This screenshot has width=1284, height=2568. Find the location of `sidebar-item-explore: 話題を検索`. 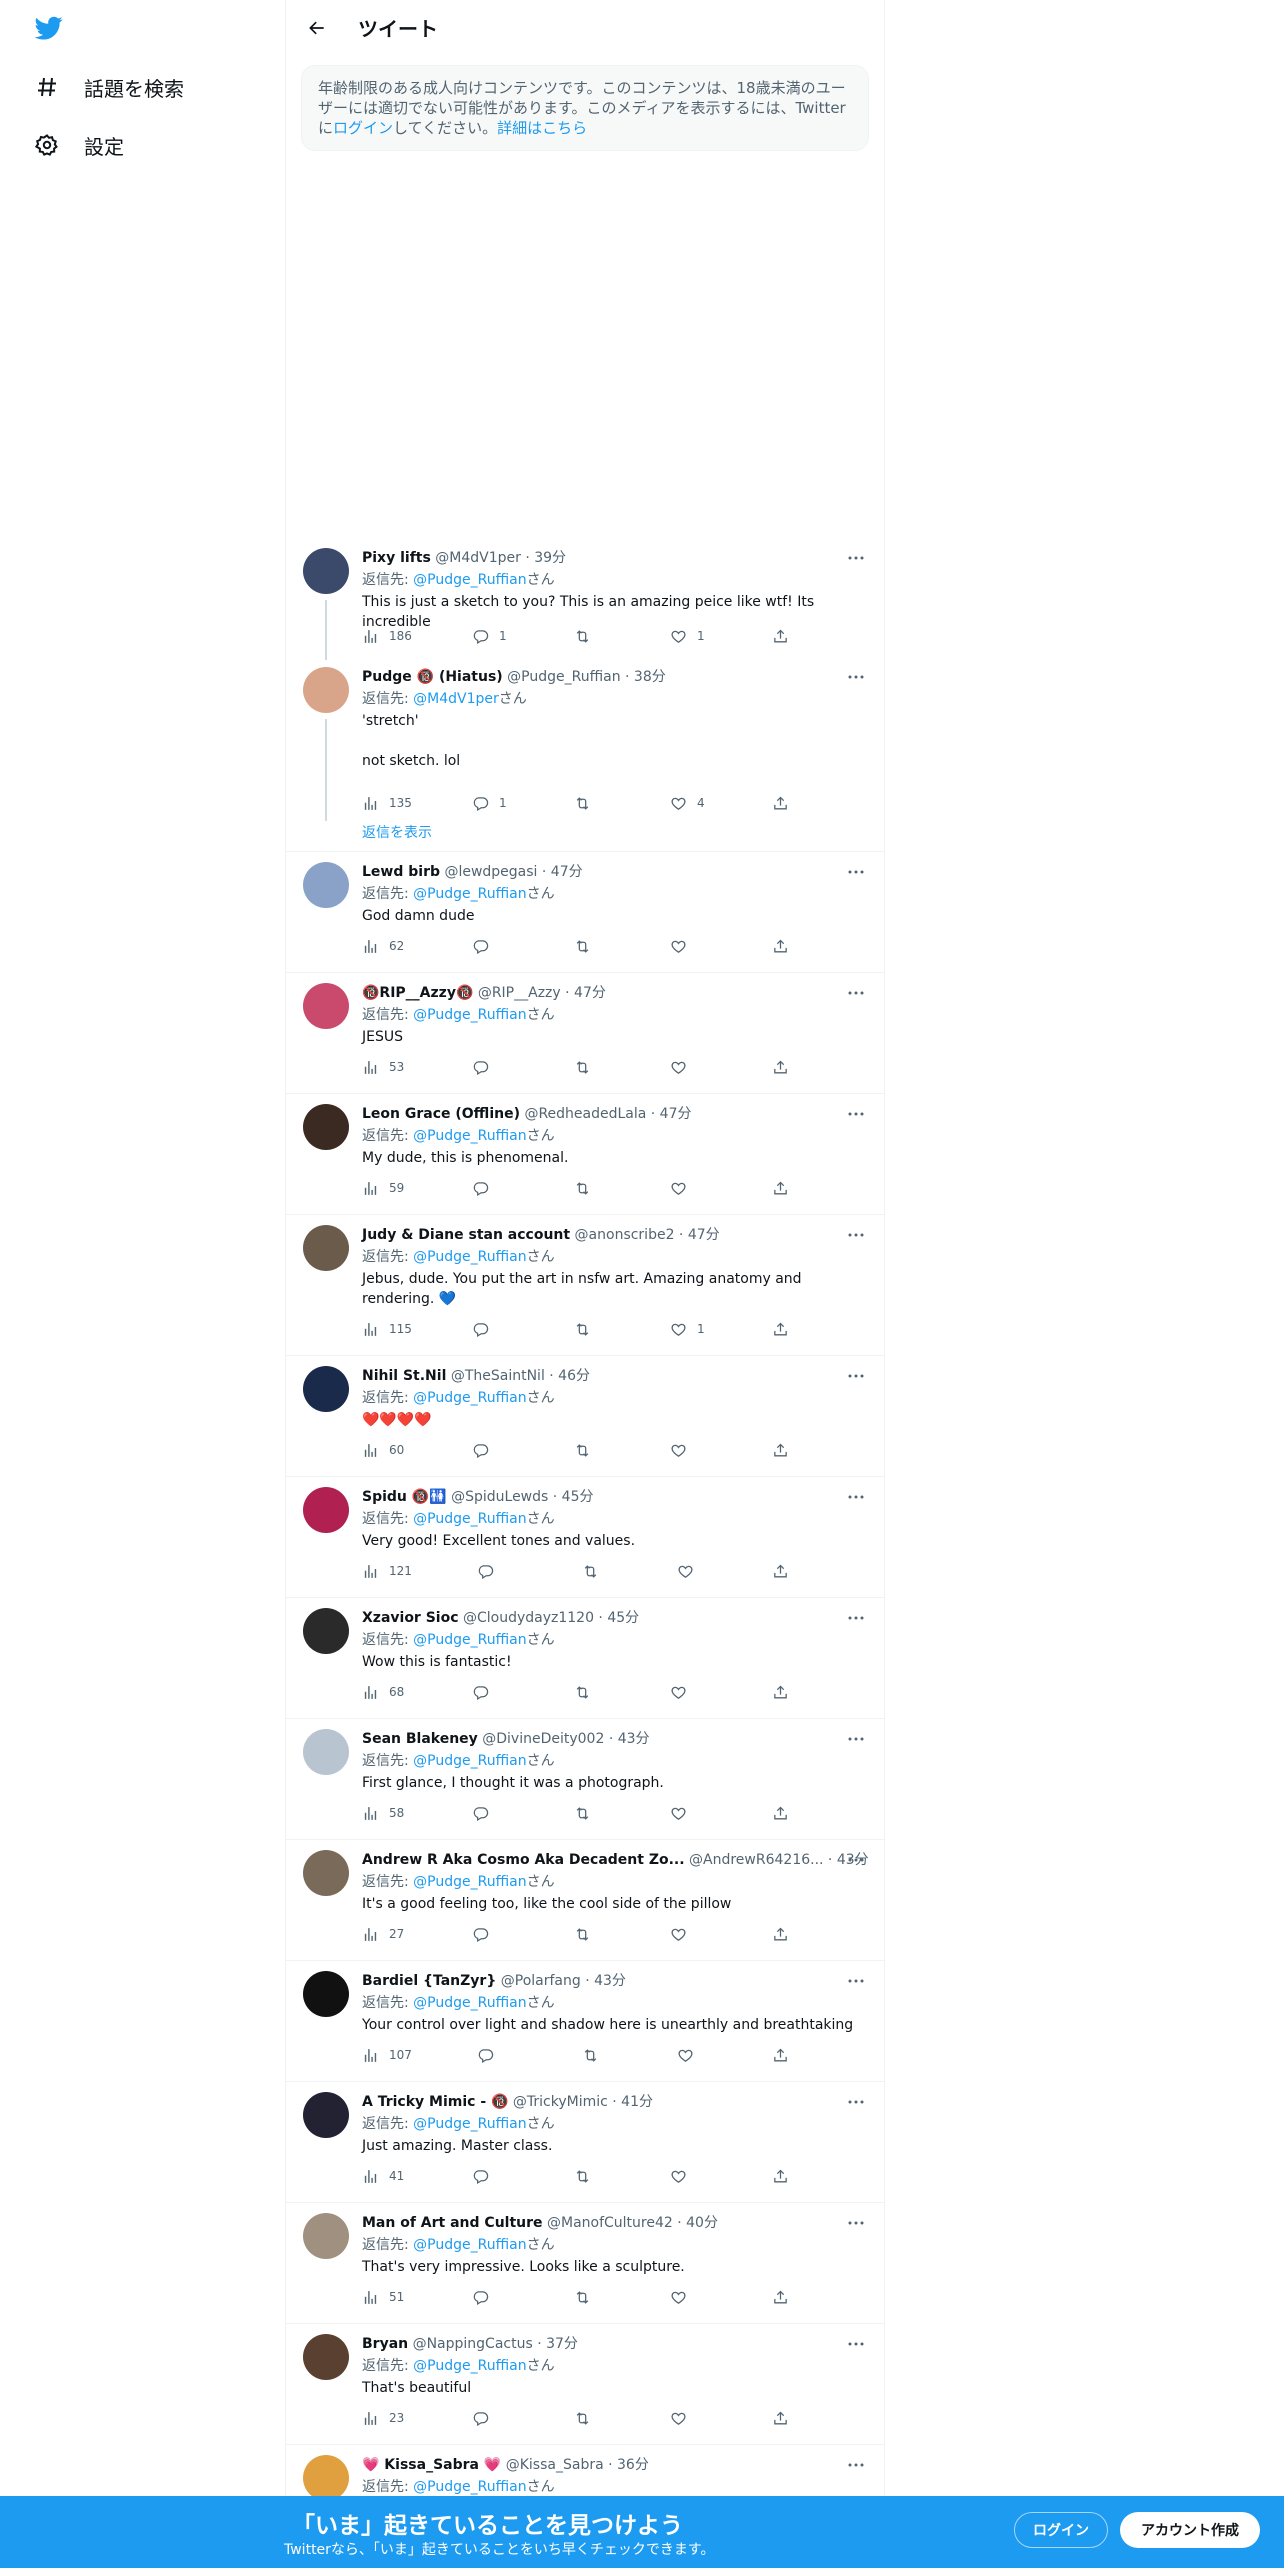

sidebar-item-explore: 話題を検索 is located at coordinates (109, 87).